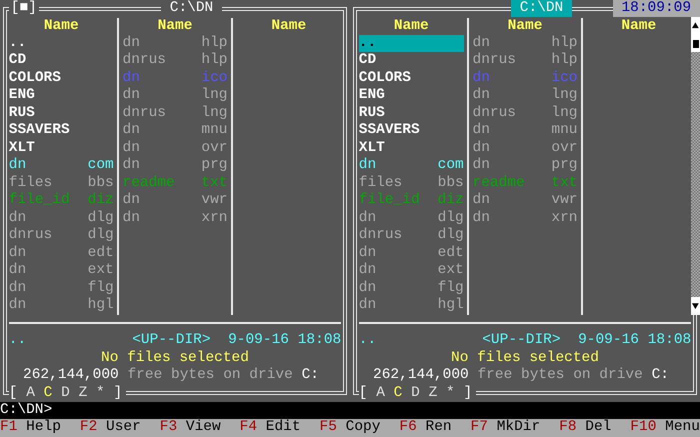 The height and width of the screenshot is (437, 700). What do you see at coordinates (425, 428) in the screenshot?
I see `function-key: F6 Ren` at bounding box center [425, 428].